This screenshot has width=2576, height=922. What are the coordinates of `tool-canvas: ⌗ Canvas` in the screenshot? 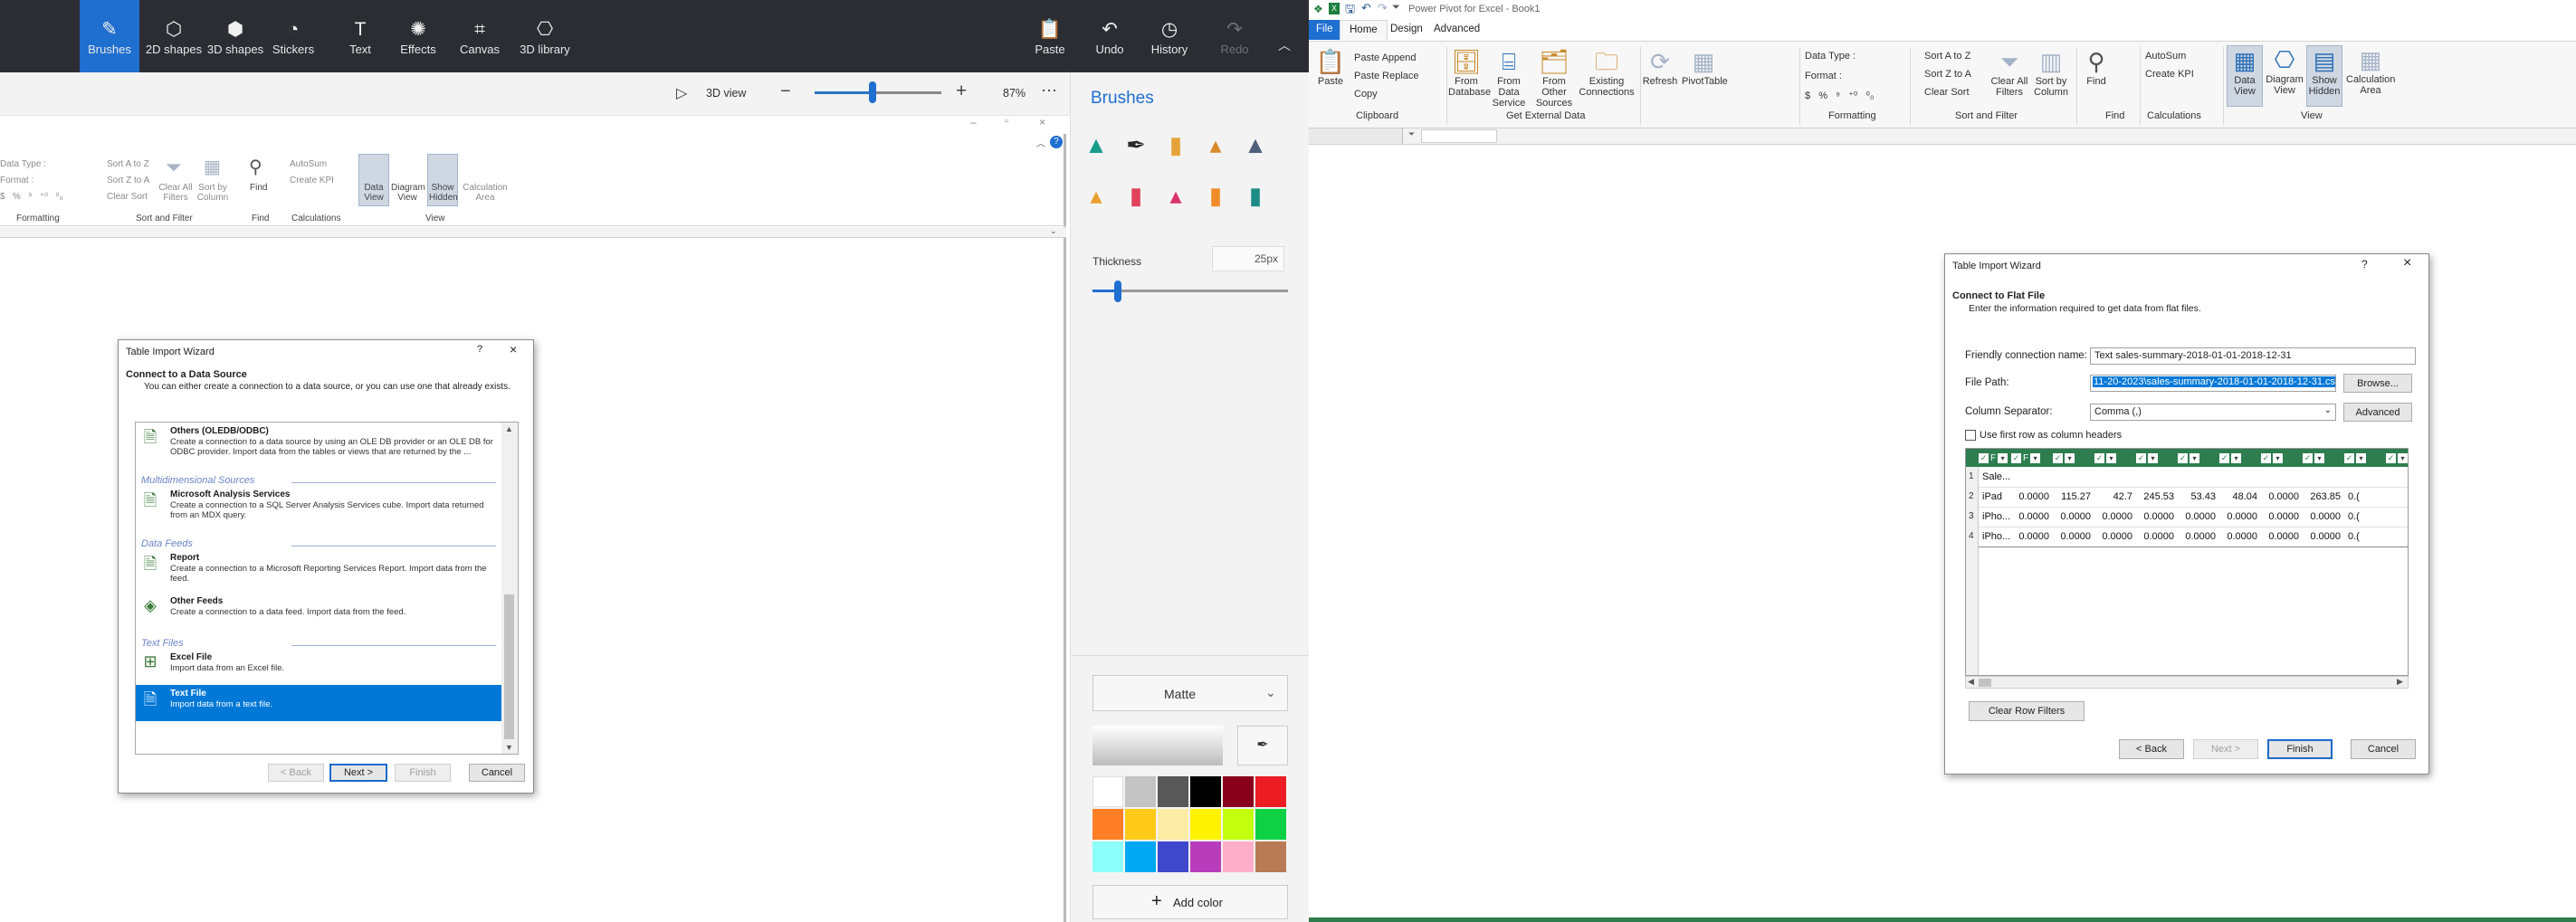 It's located at (480, 36).